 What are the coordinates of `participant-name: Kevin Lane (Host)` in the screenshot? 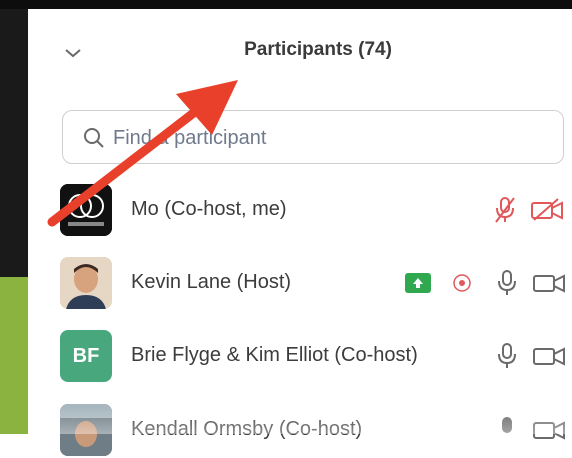 It's located at (211, 282).